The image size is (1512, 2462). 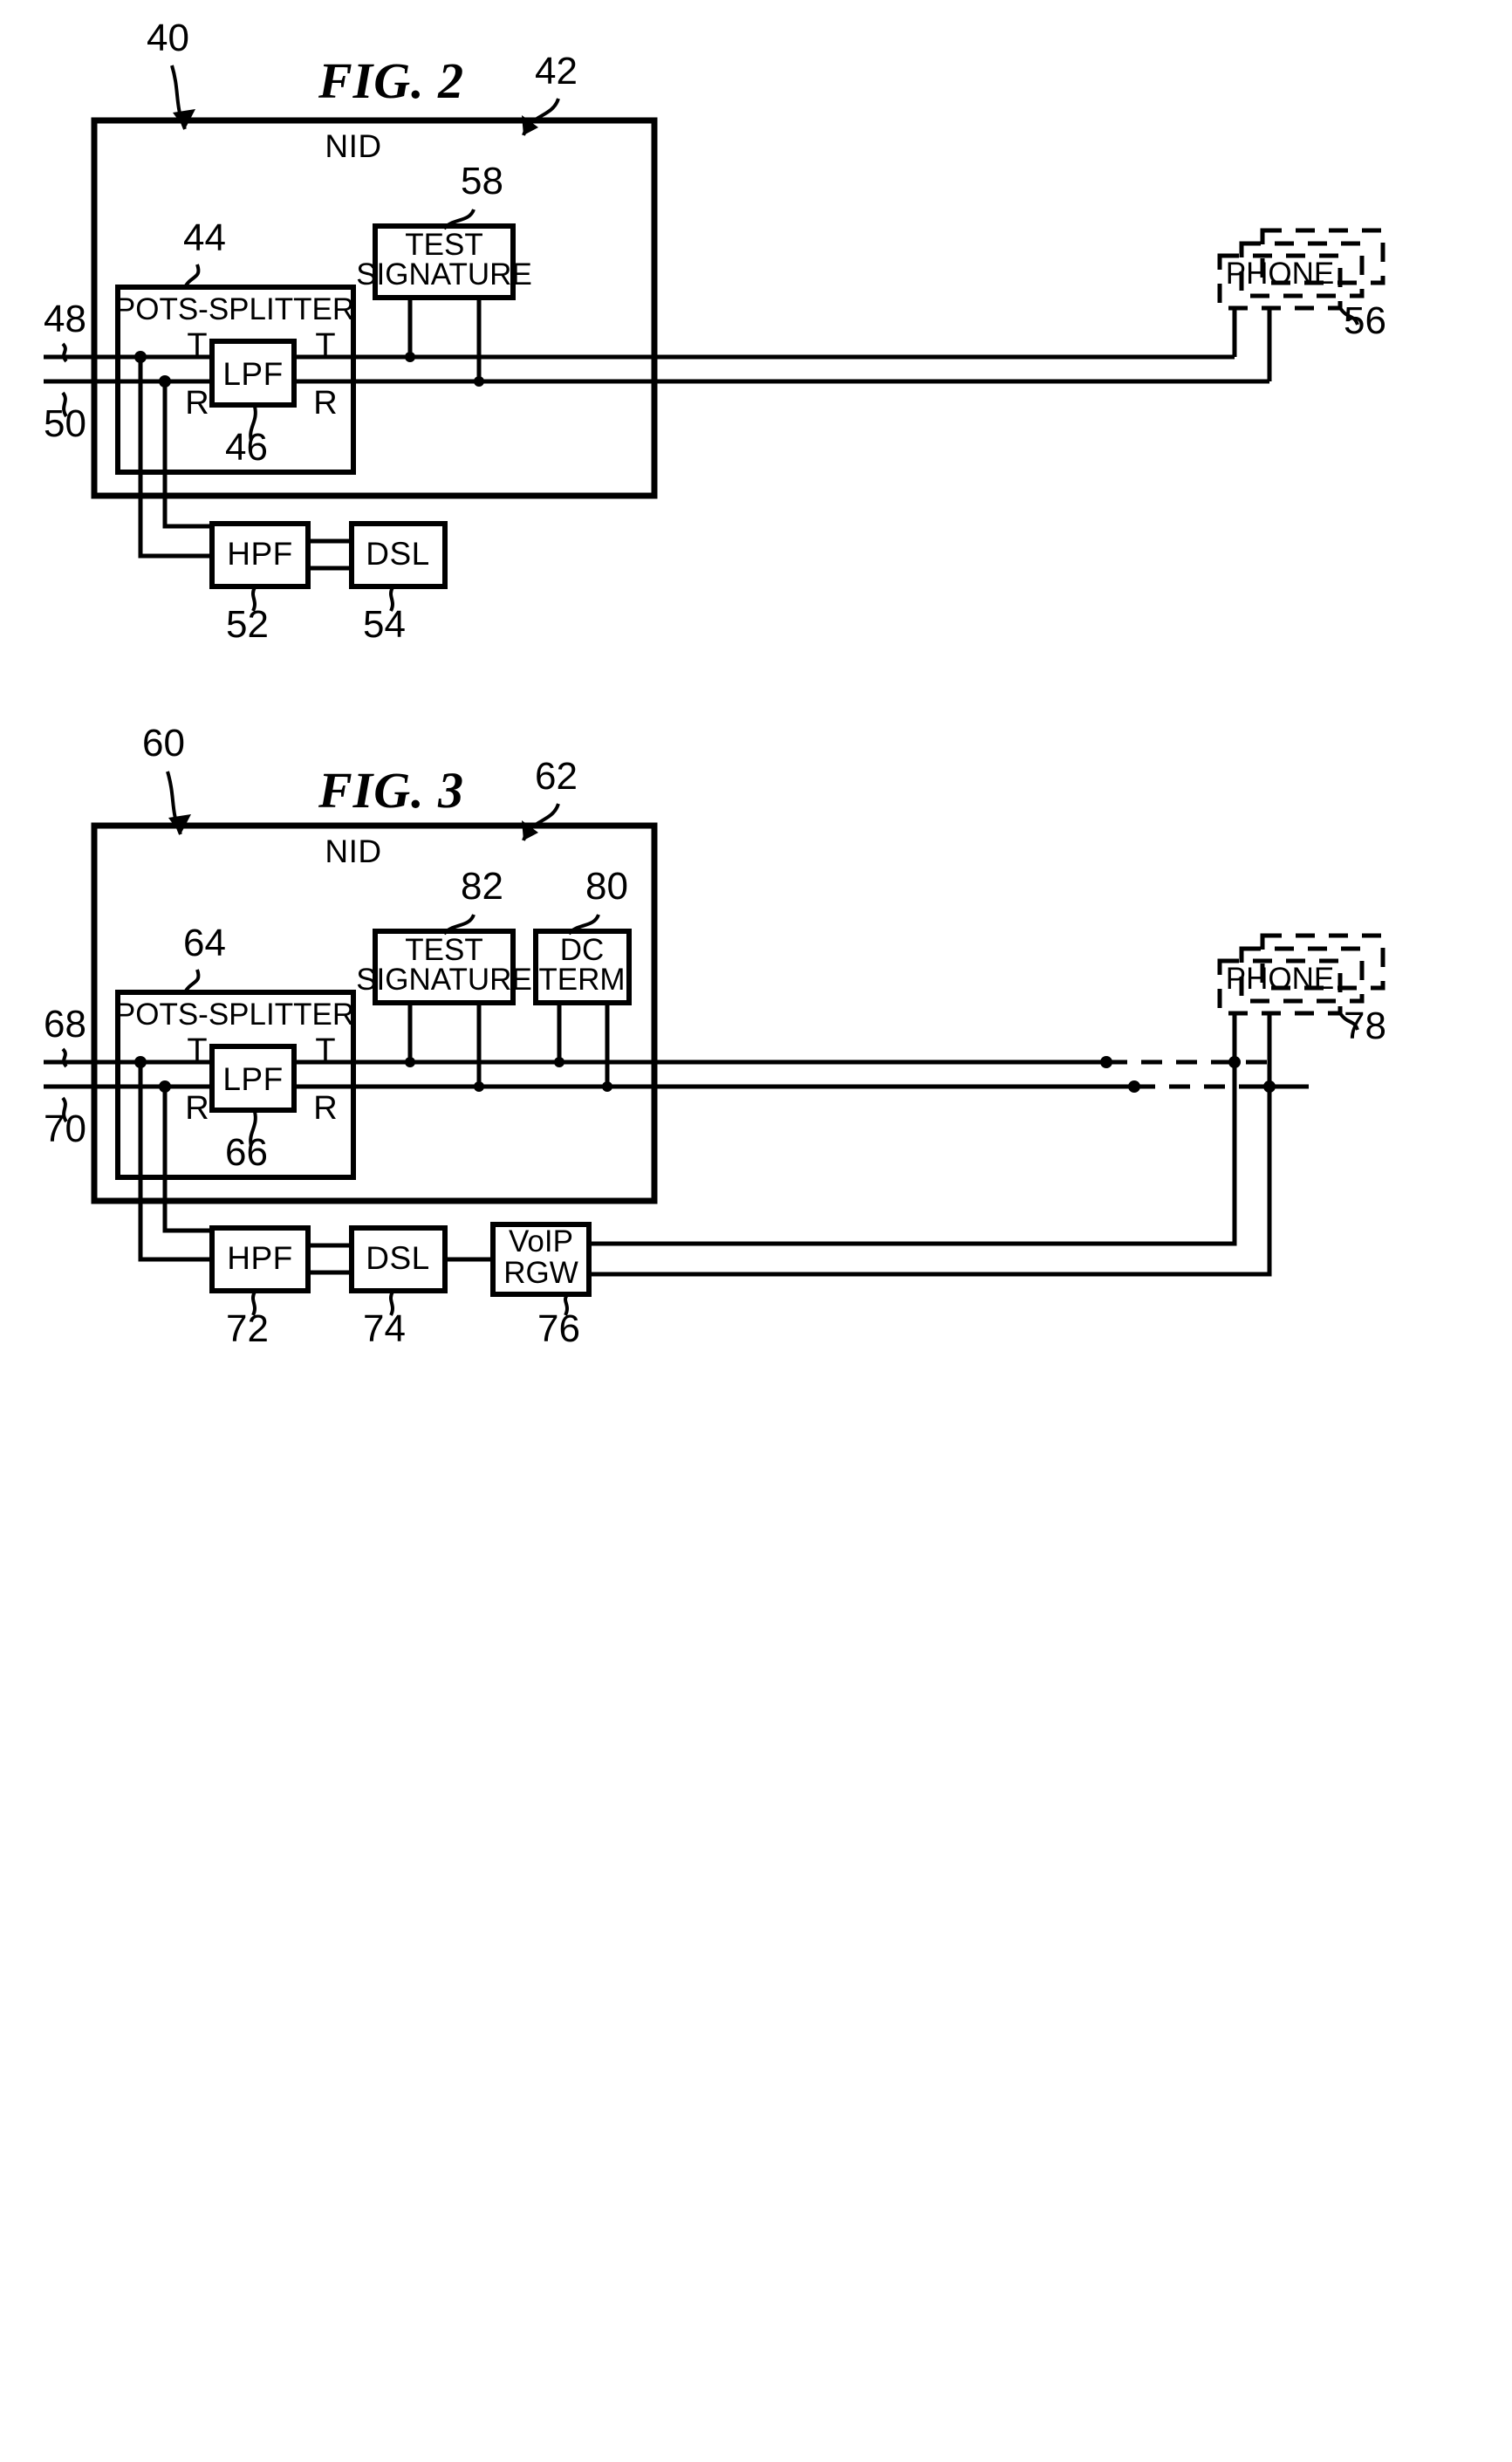 I want to click on test-signature-label-line2-fig3: SIGNATURE, so click(x=444, y=980).